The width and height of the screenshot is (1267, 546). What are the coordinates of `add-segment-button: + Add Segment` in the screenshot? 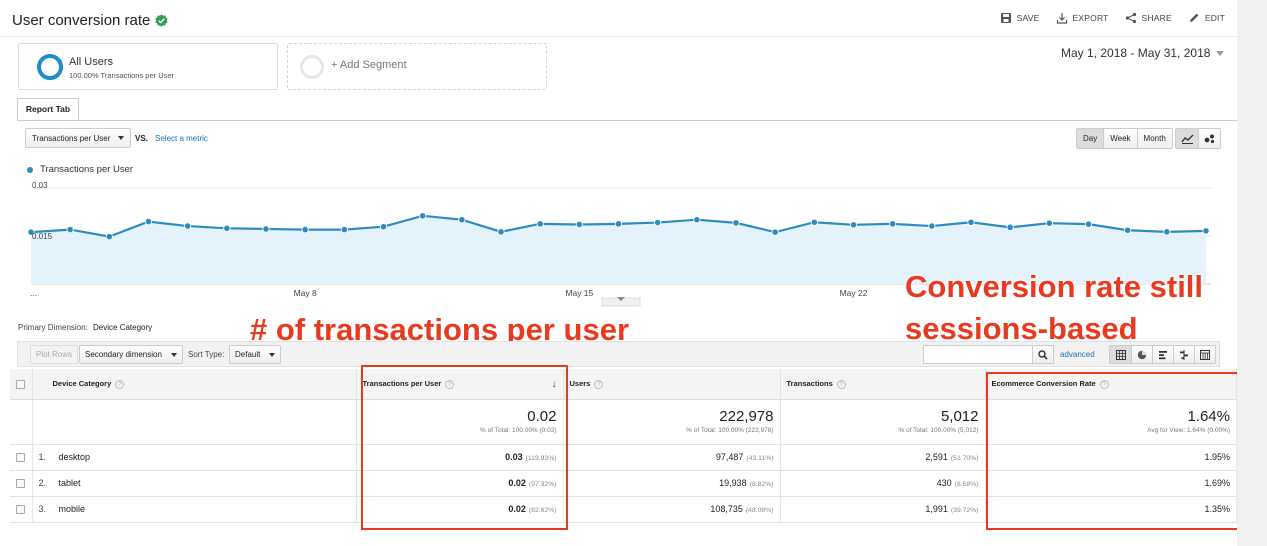 It's located at (417, 66).